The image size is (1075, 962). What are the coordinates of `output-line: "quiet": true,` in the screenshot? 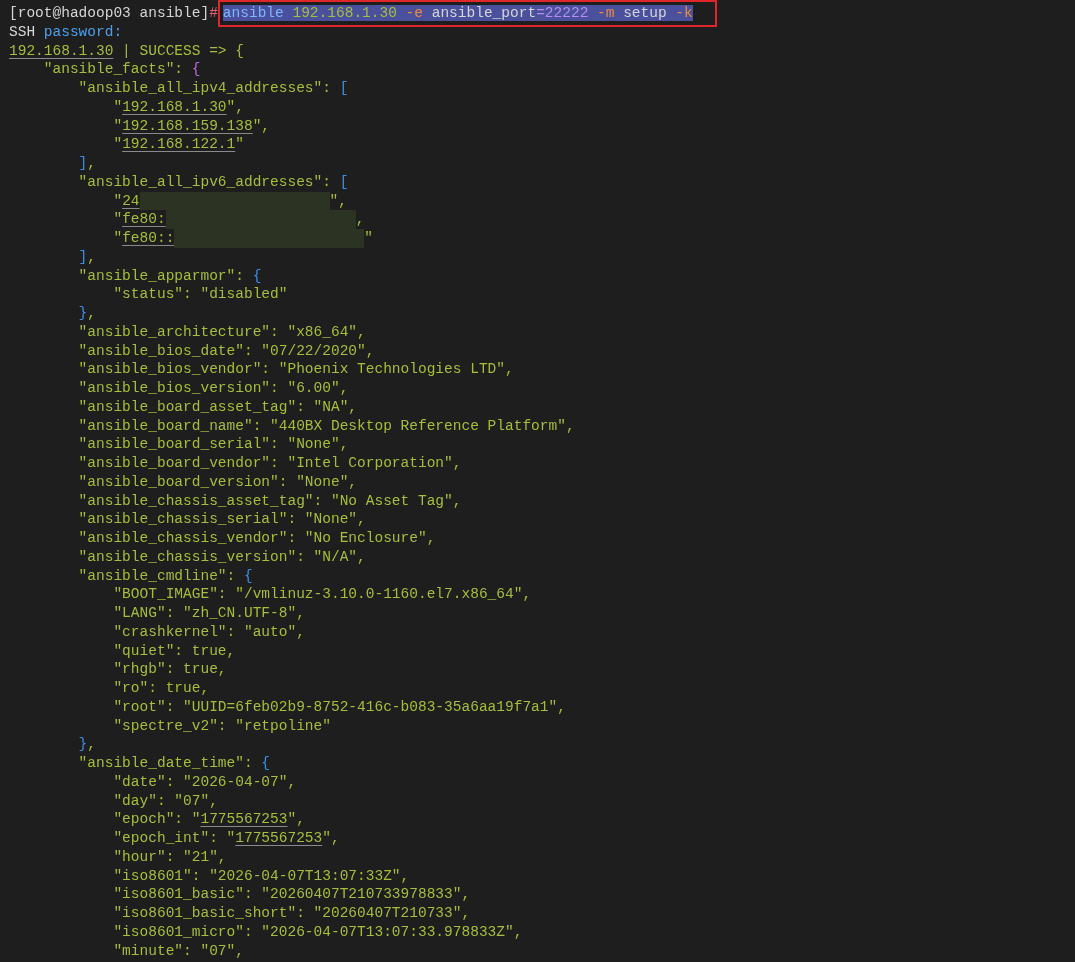 It's located at (174, 651).